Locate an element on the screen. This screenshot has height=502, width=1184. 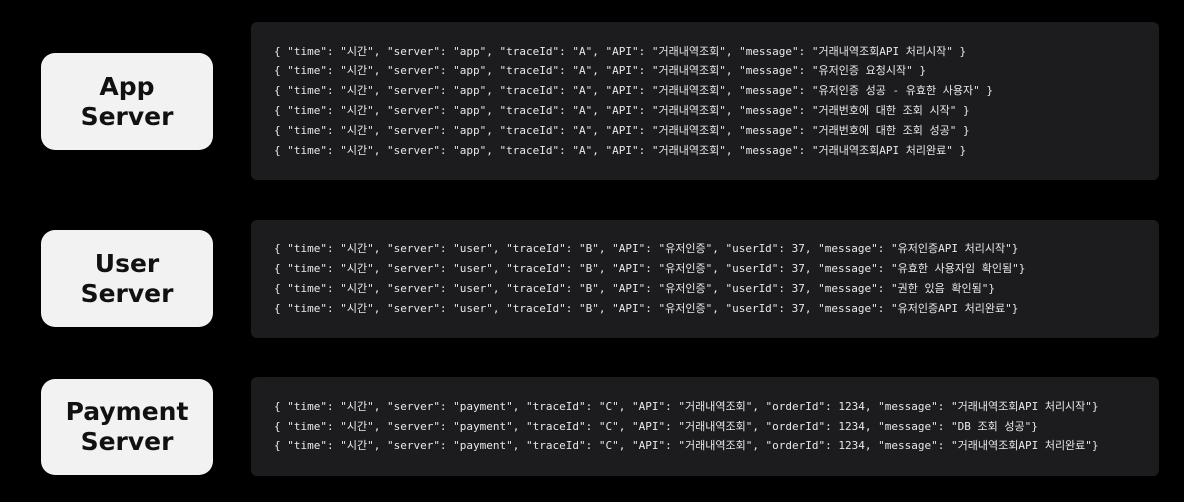
app-server-label: App Server is located at coordinates (127, 101).